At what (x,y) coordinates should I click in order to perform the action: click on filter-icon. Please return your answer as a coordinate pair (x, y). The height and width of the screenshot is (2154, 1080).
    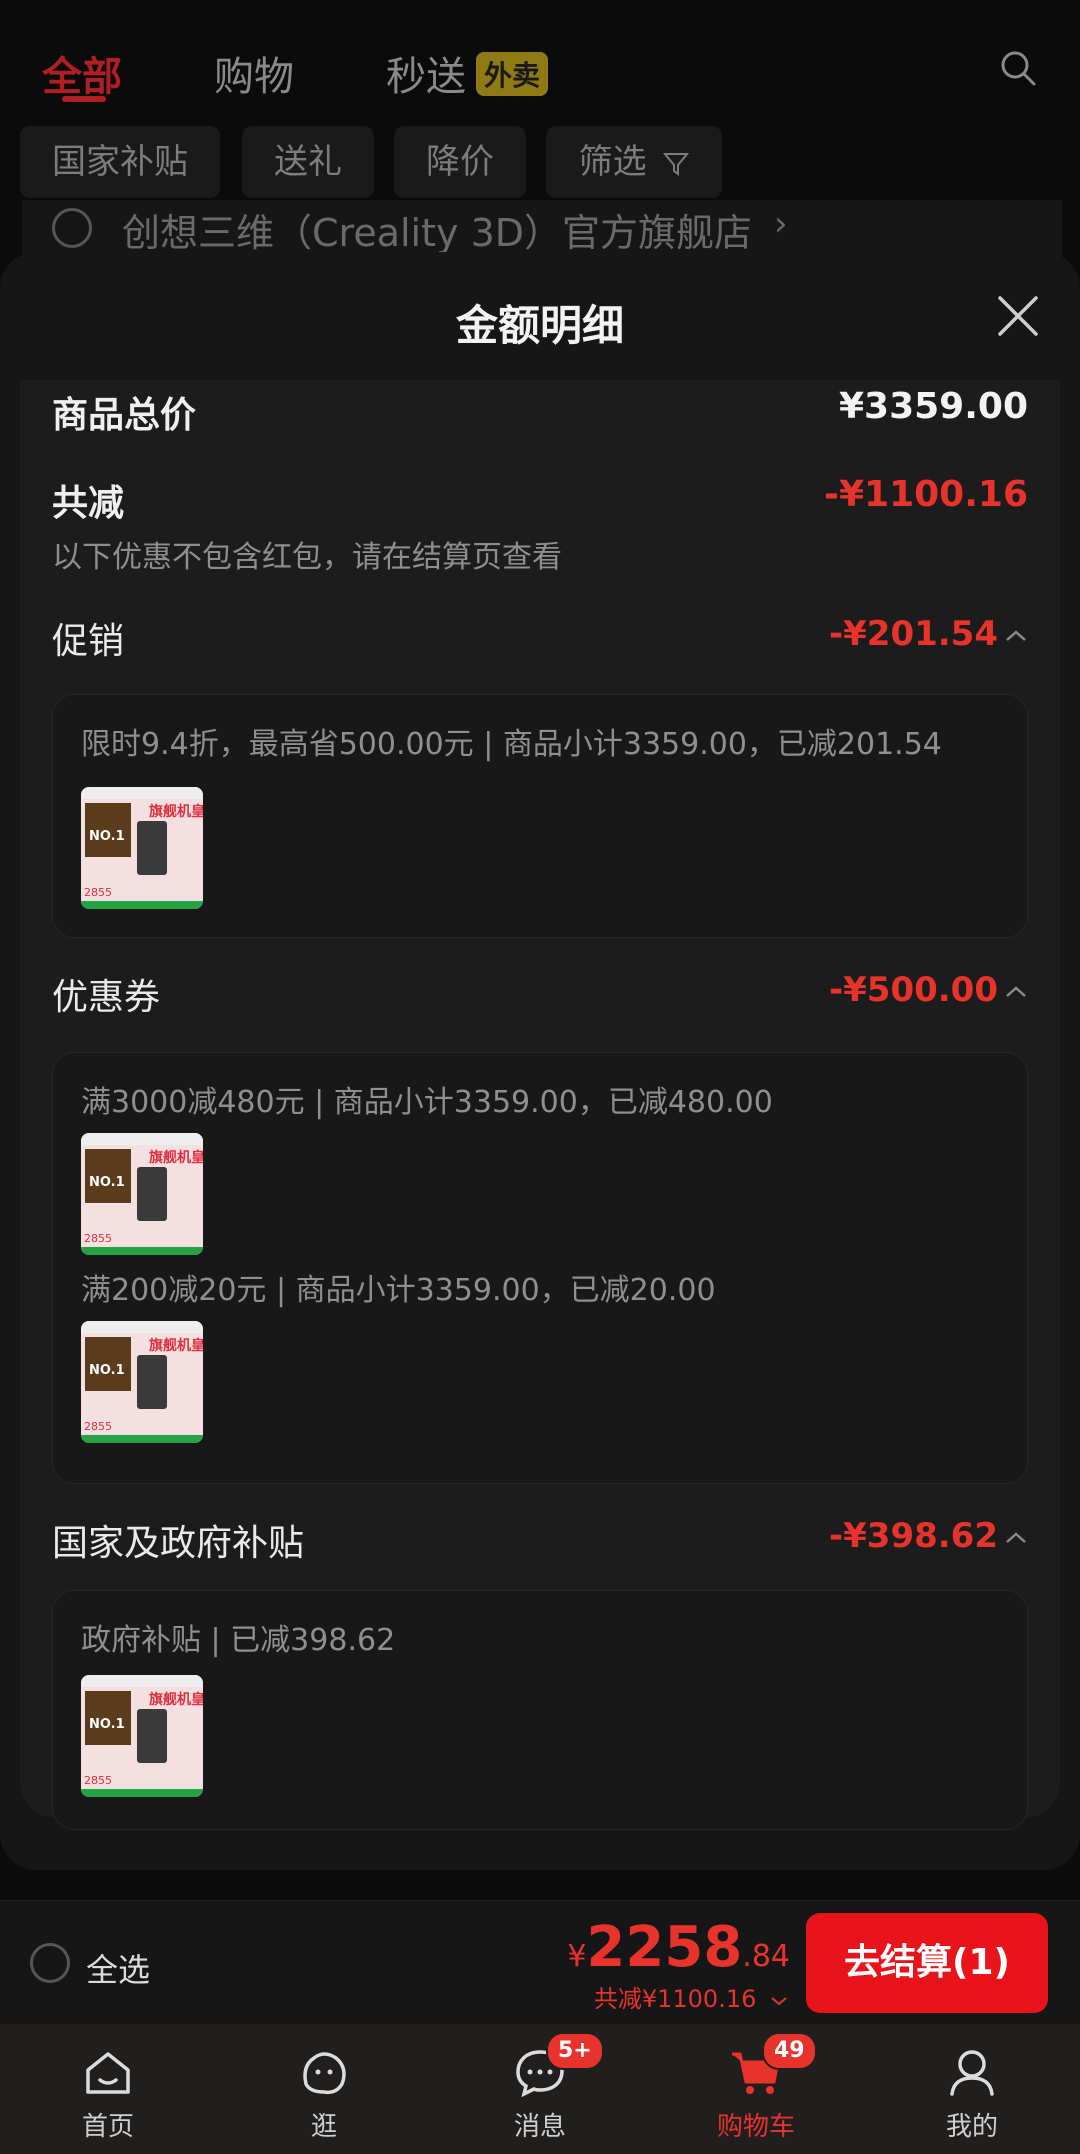
    Looking at the image, I should click on (676, 164).